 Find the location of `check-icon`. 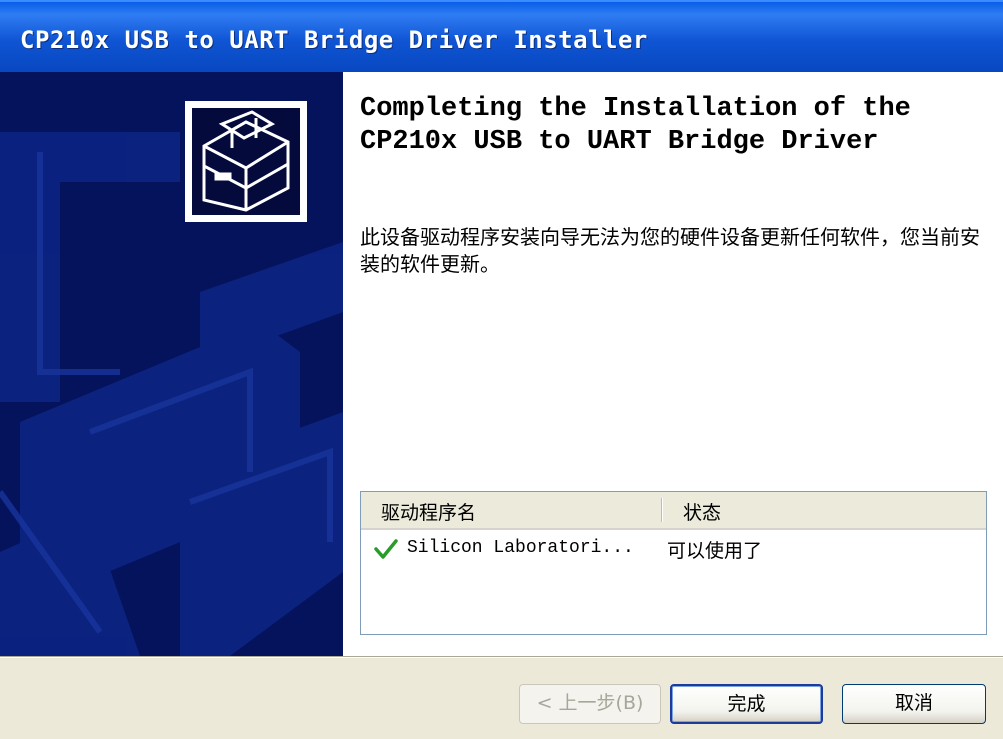

check-icon is located at coordinates (386, 549).